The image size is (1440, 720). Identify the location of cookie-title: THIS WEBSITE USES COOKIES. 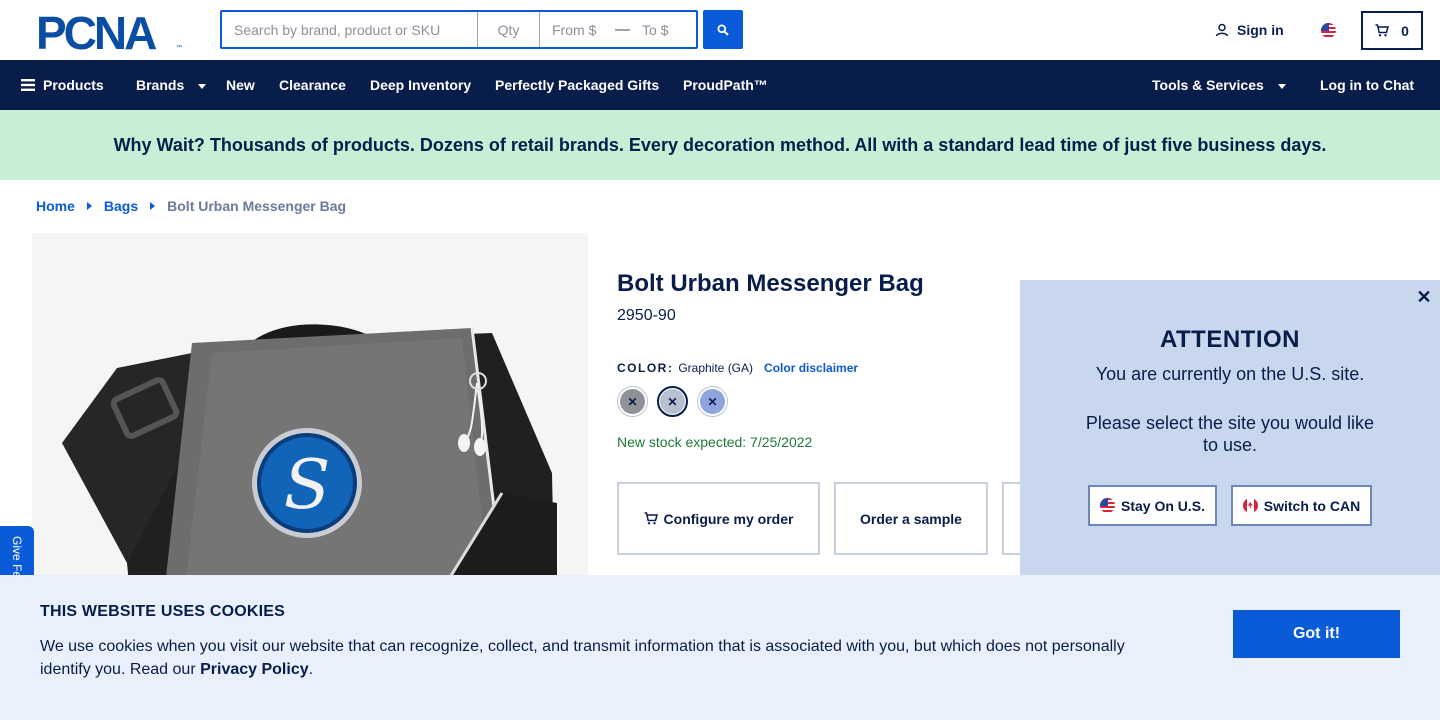
(163, 611).